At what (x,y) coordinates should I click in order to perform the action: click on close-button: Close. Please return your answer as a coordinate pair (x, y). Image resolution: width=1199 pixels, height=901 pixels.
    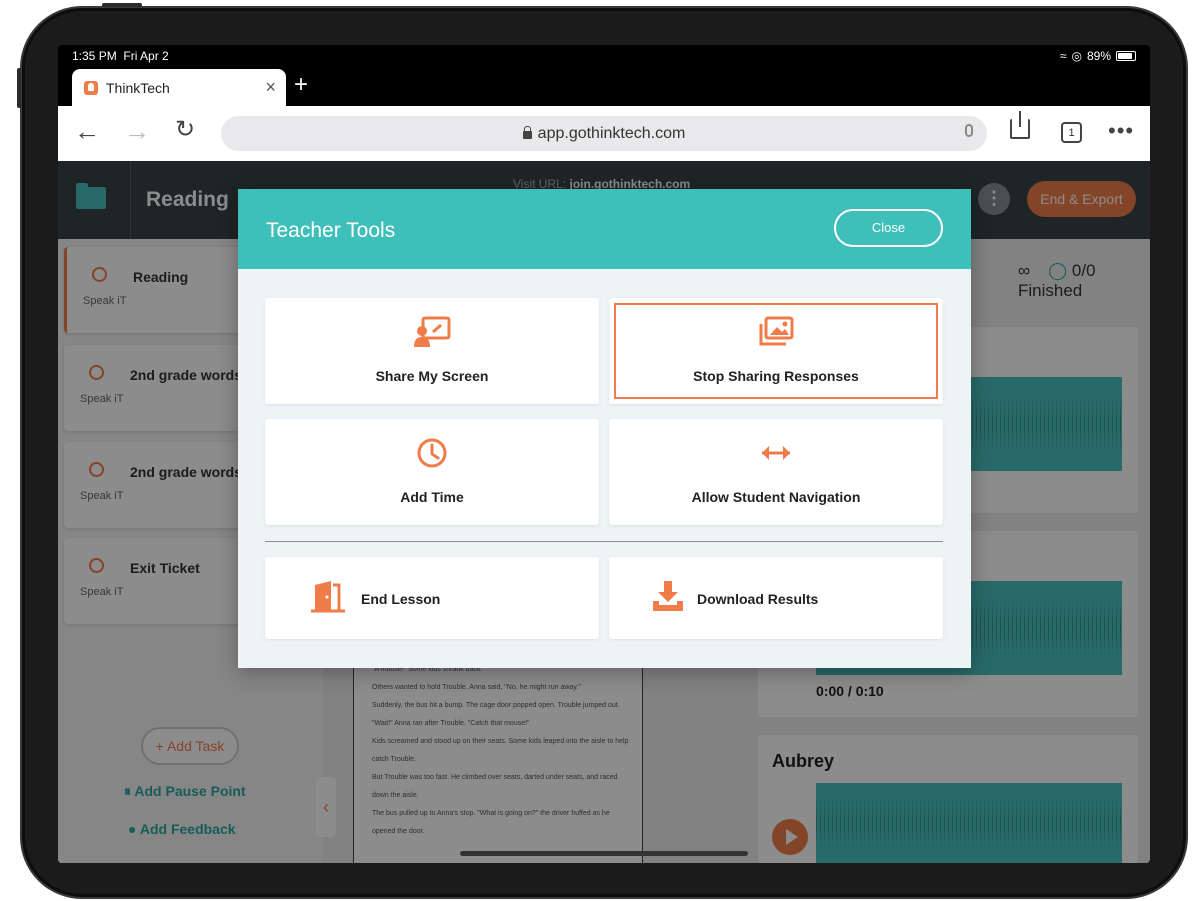
    Looking at the image, I should click on (888, 228).